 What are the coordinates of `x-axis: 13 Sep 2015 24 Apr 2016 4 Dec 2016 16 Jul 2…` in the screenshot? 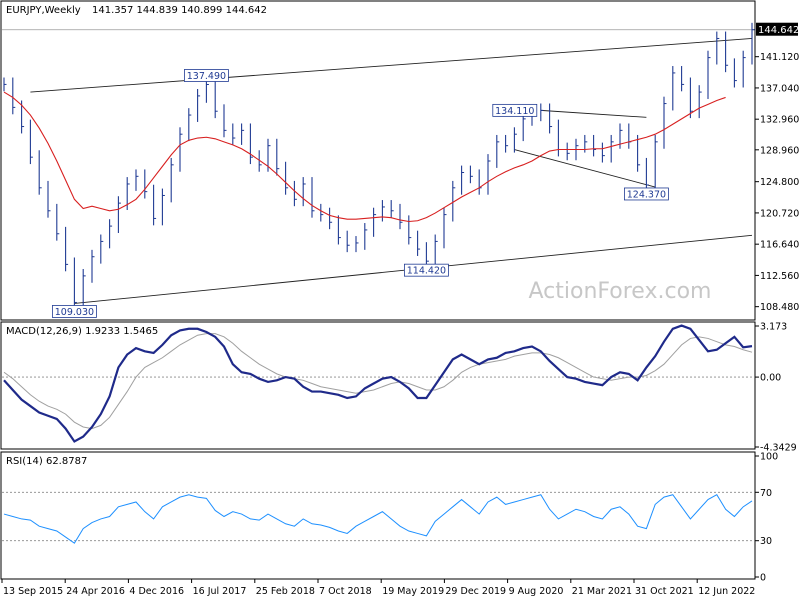 It's located at (378, 588).